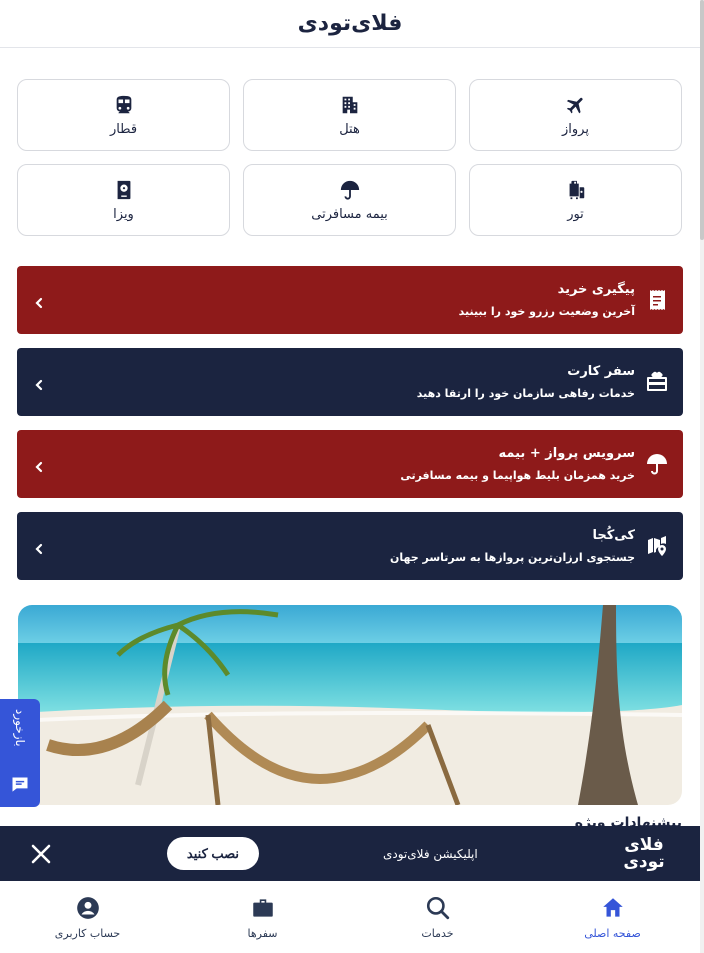 The height and width of the screenshot is (953, 704). What do you see at coordinates (123, 115) in the screenshot?
I see `service-train: قطار` at bounding box center [123, 115].